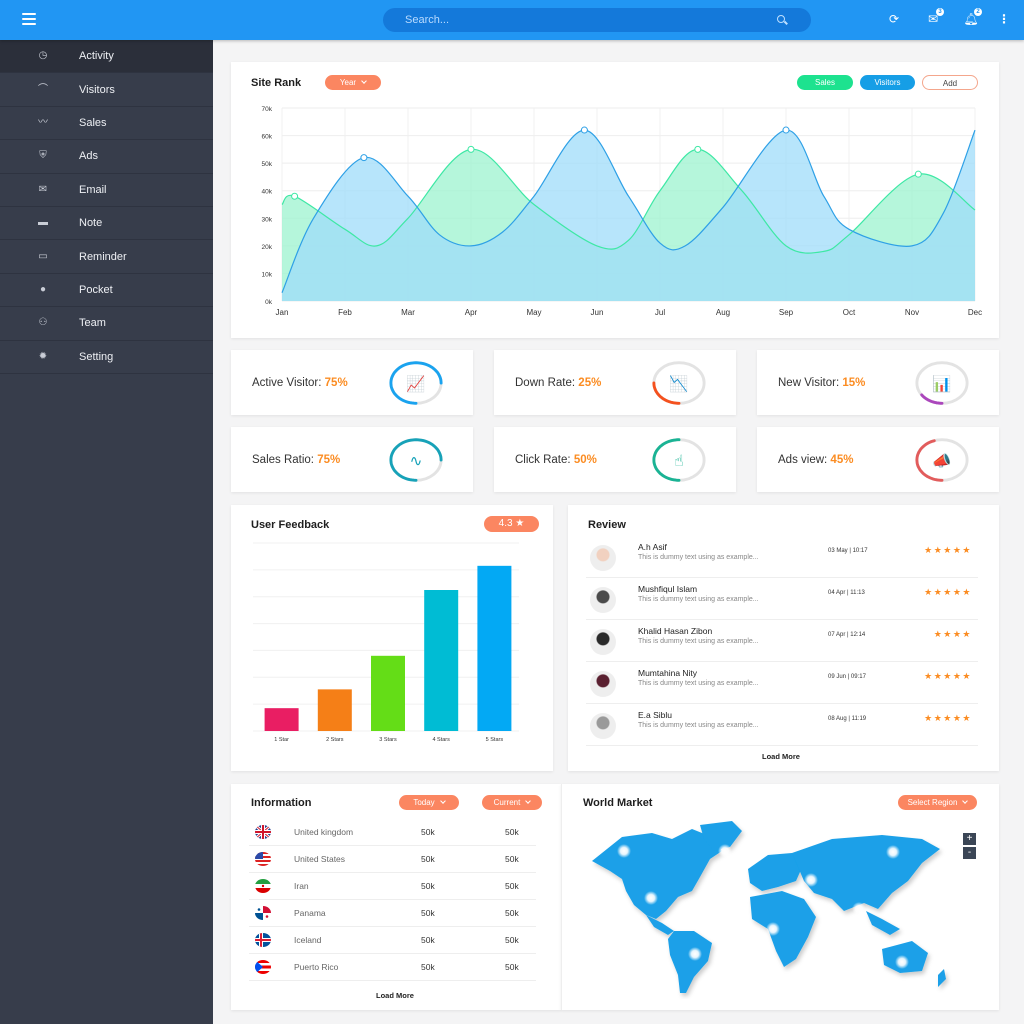 Image resolution: width=1024 pixels, height=1024 pixels. What do you see at coordinates (942, 460) in the screenshot?
I see `stat-progress-ring: 📣` at bounding box center [942, 460].